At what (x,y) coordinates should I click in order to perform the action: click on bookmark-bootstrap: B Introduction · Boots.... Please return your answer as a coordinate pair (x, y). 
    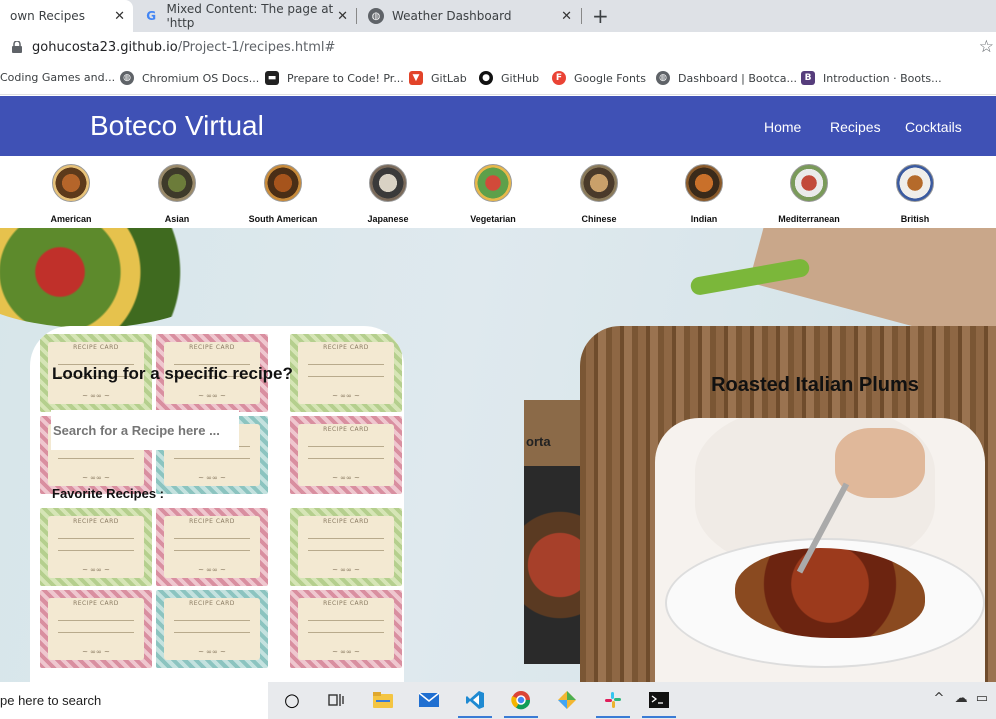
    Looking at the image, I should click on (871, 78).